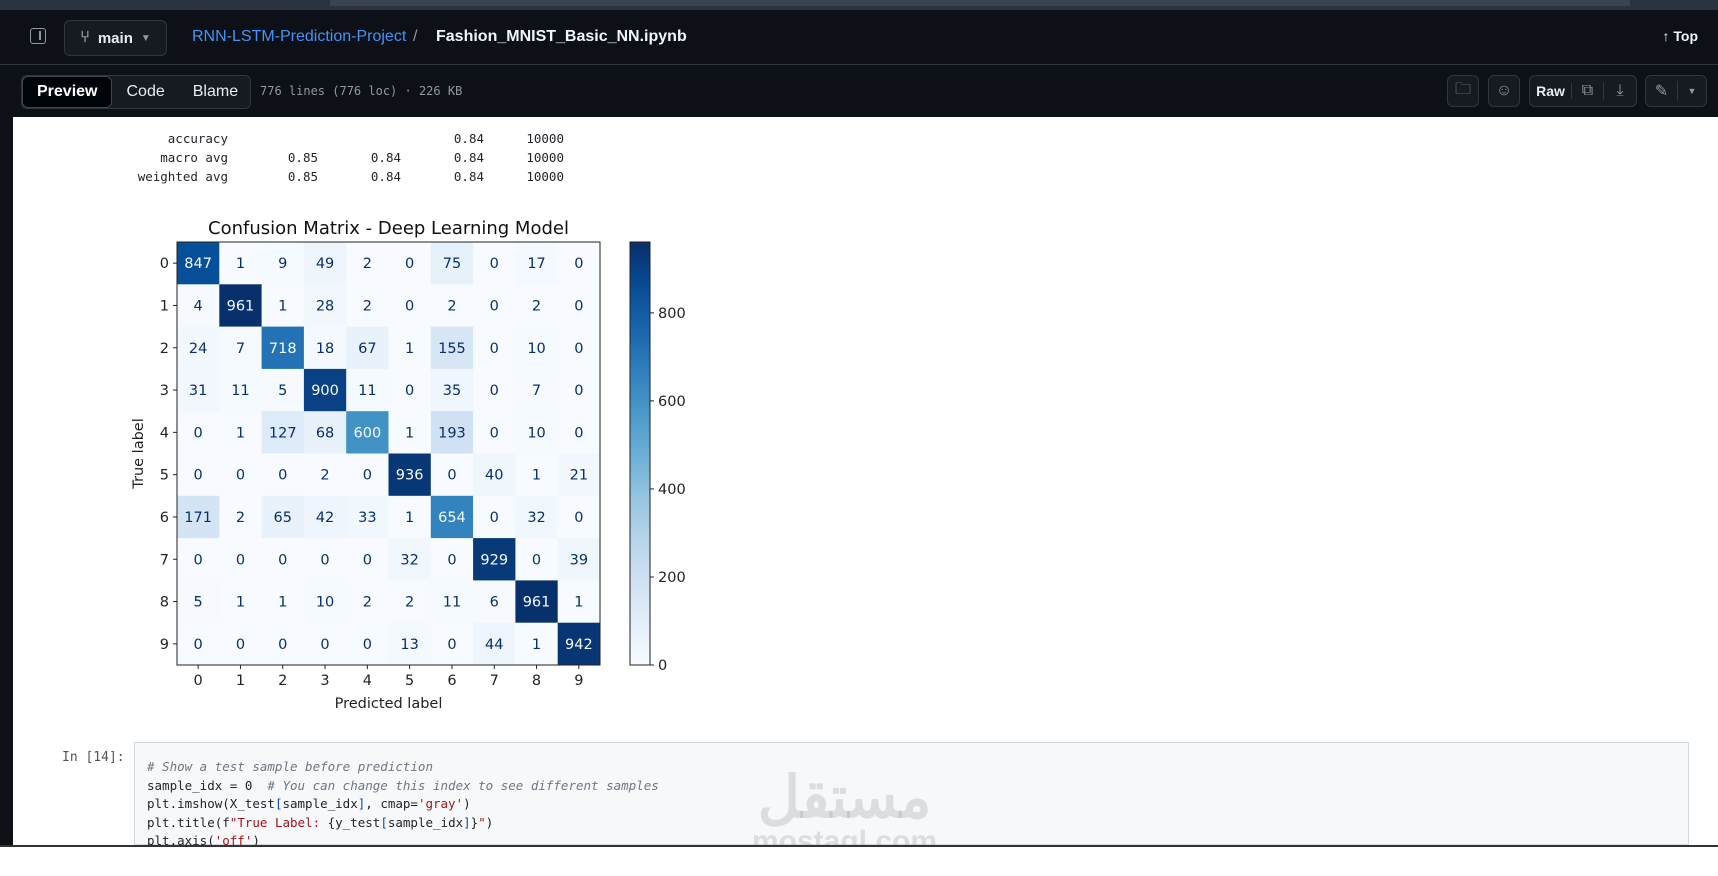  What do you see at coordinates (198, 518) in the screenshot?
I see `cell-value-label: 171` at bounding box center [198, 518].